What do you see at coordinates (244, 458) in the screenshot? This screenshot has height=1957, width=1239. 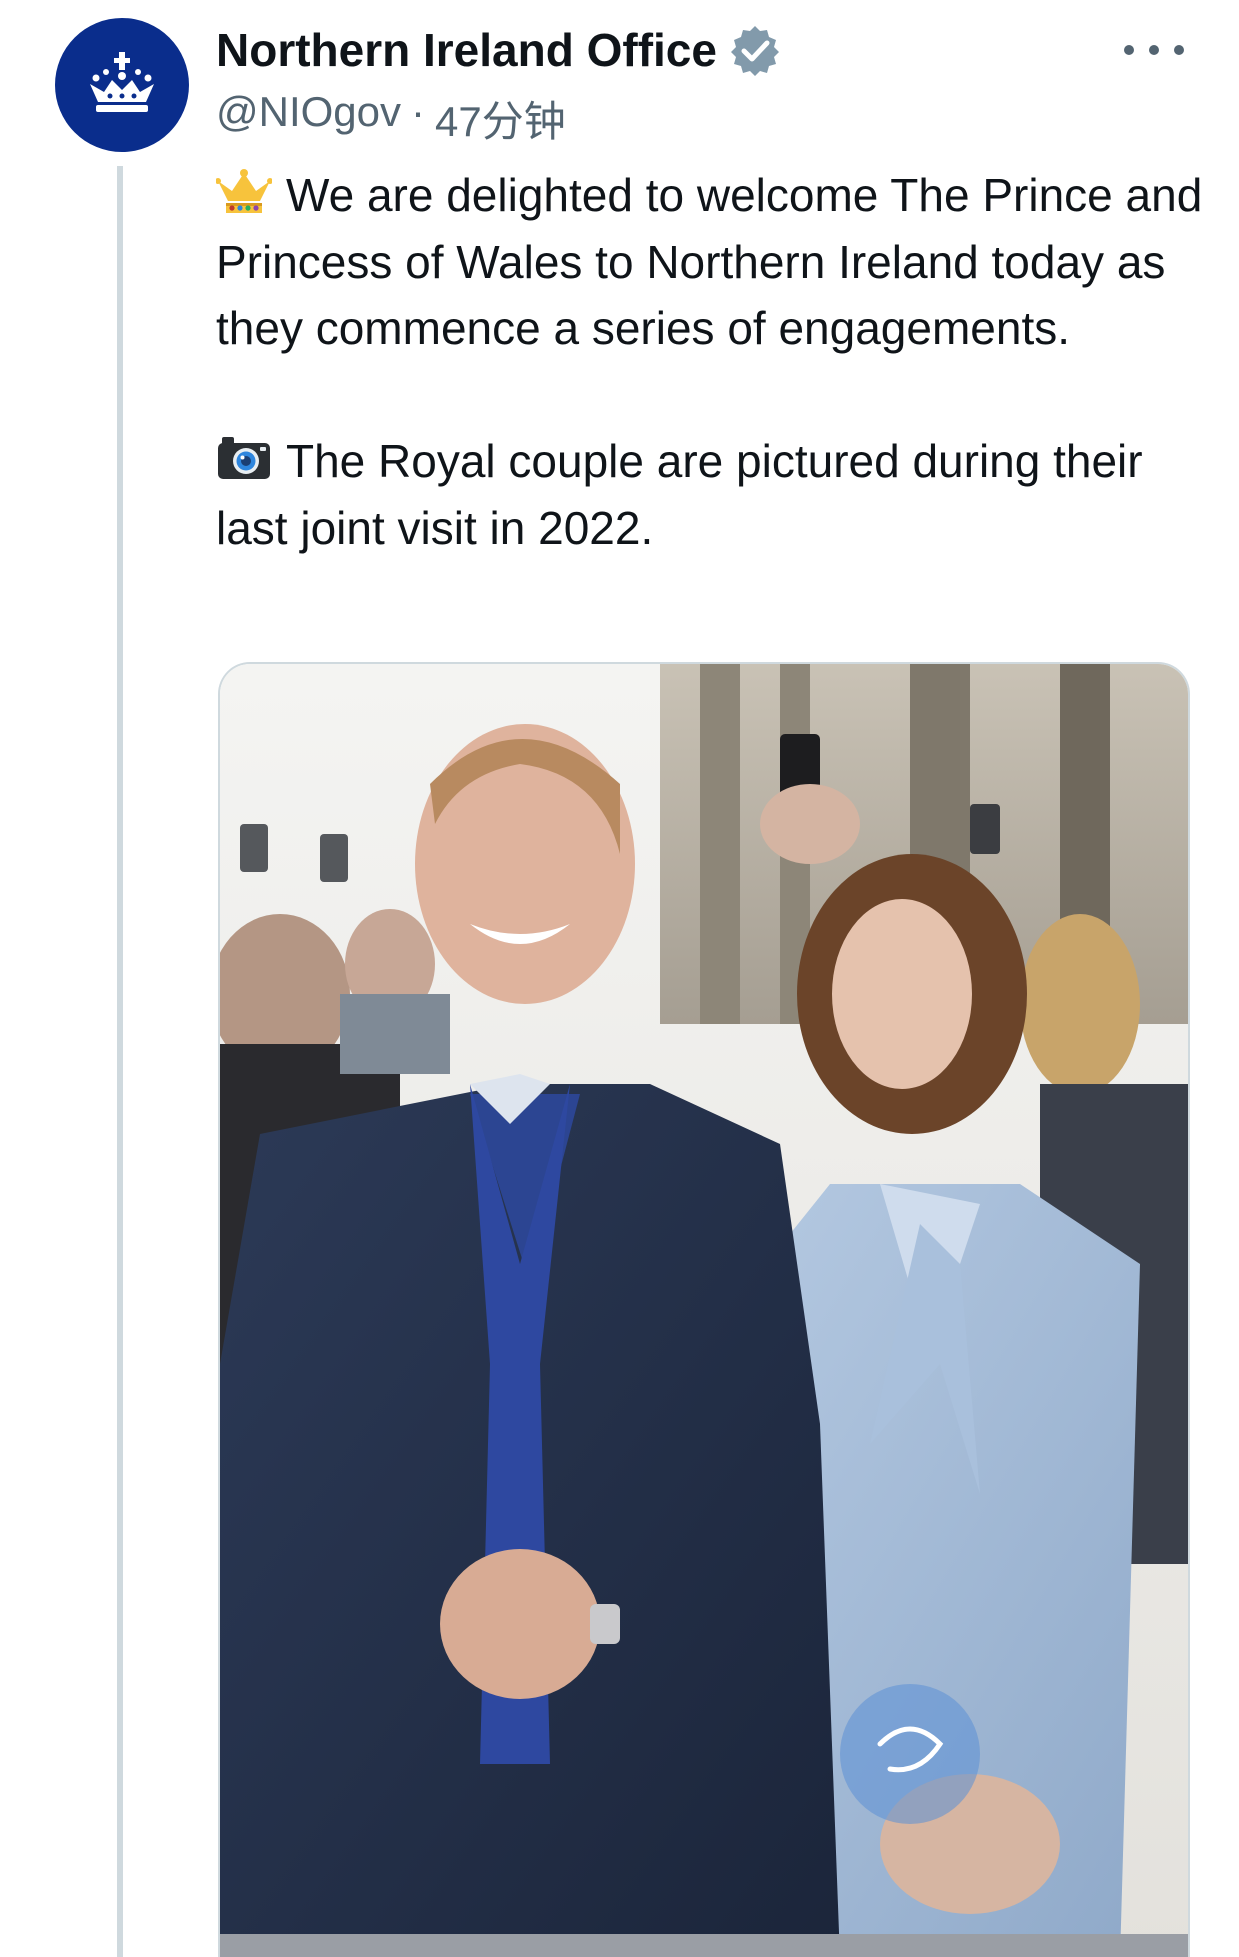 I see `camera-emoji-icon` at bounding box center [244, 458].